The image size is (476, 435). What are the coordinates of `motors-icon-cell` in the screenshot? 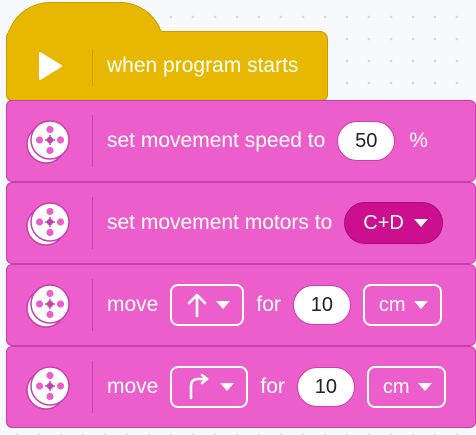 It's located at (50, 223).